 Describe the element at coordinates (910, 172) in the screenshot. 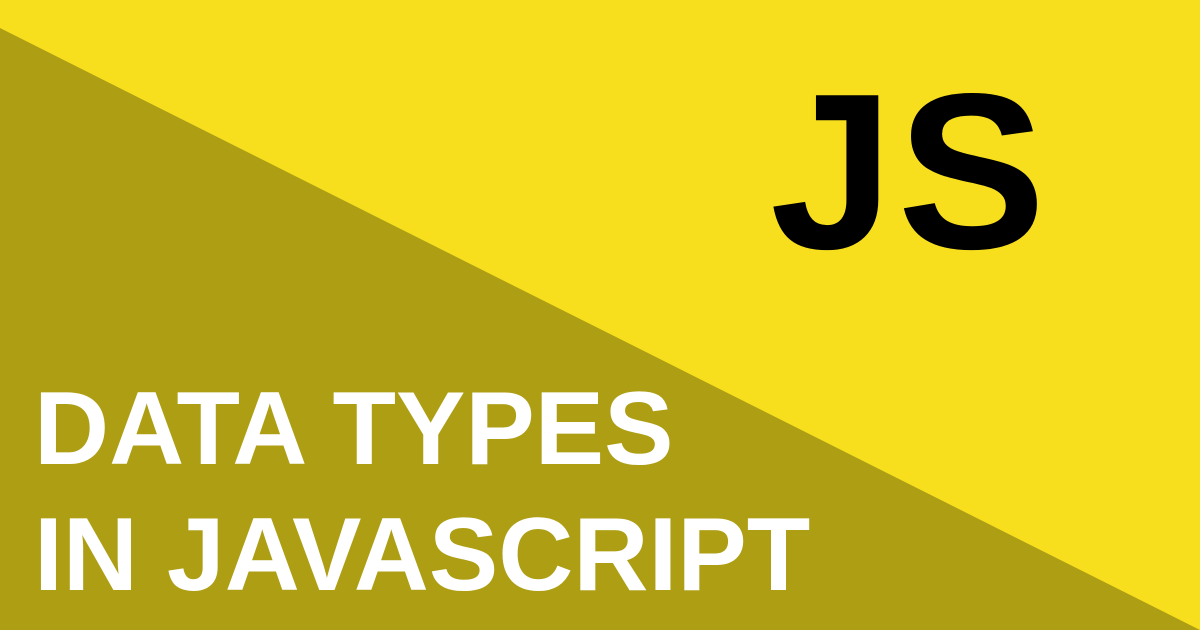

I see `js-logo: JS` at that location.